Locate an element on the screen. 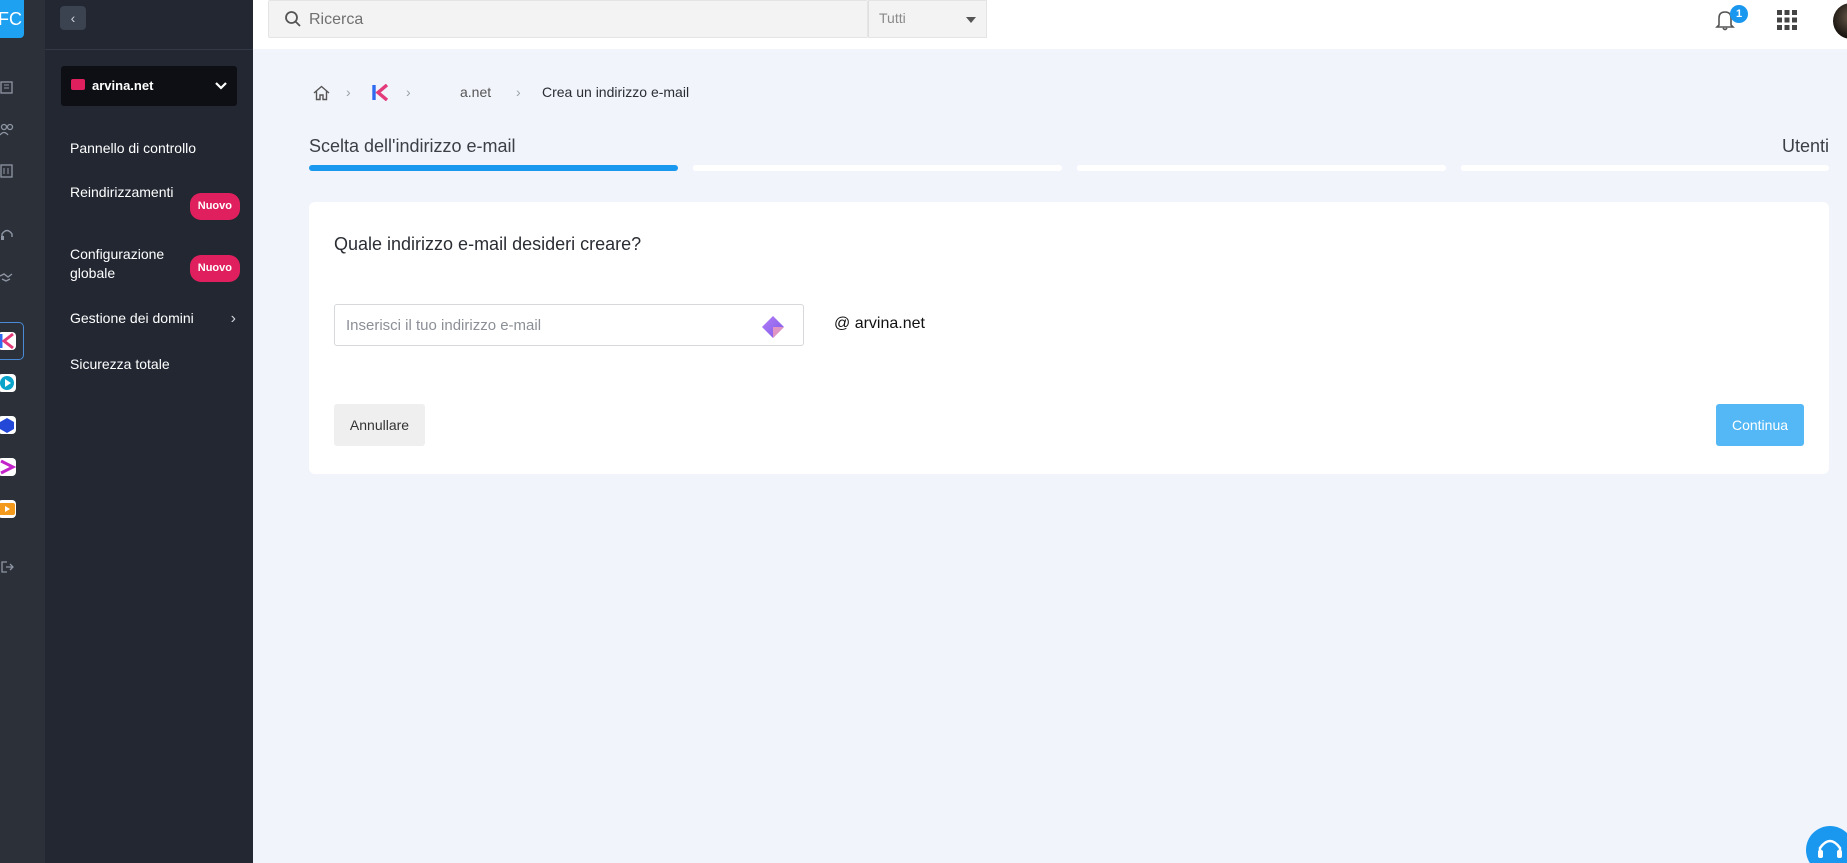  chevron-right-icon: › is located at coordinates (233, 318).